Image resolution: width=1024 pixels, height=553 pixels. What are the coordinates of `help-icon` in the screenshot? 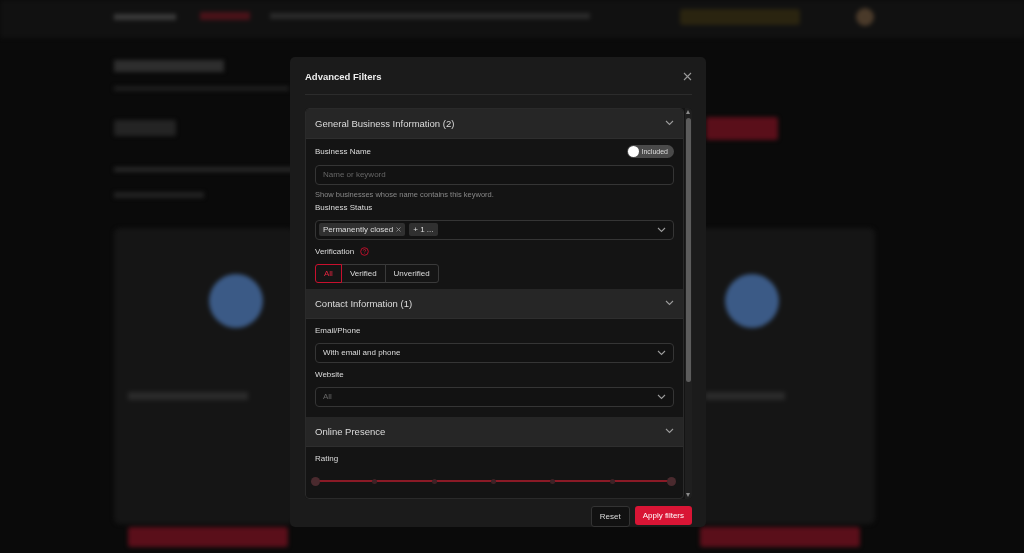 It's located at (365, 252).